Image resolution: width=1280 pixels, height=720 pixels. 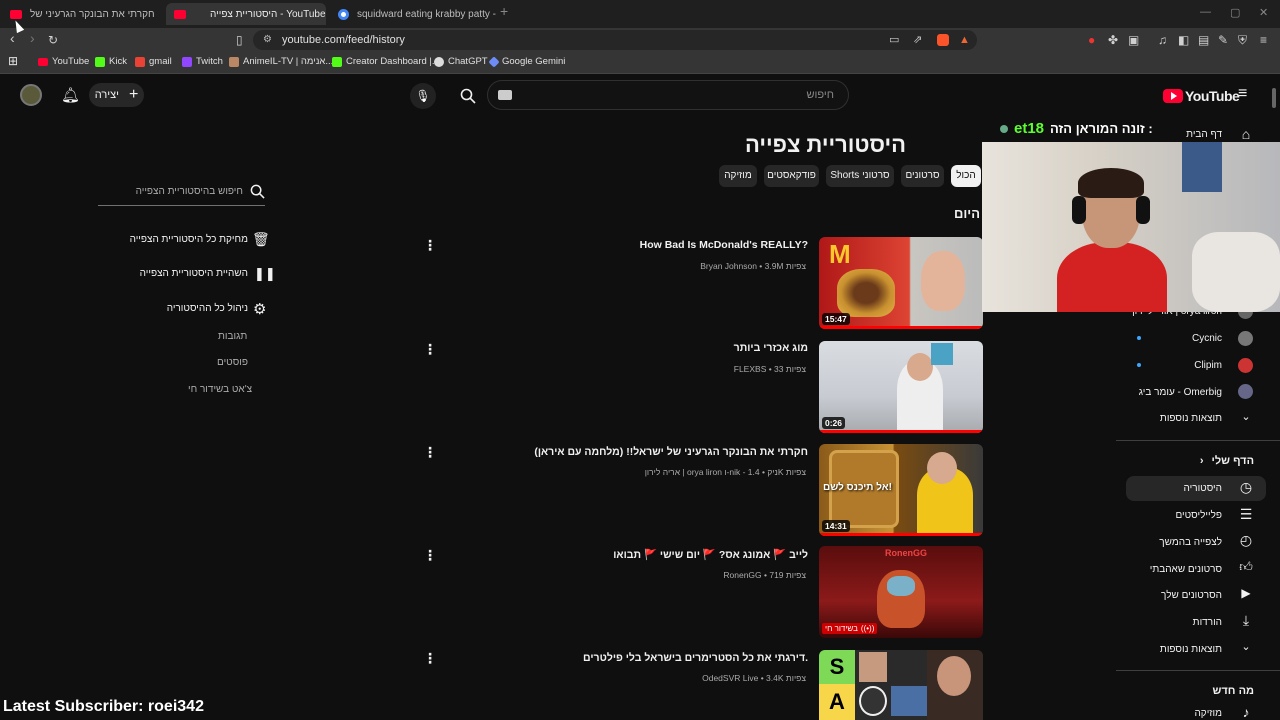 I want to click on clear-history-button: מחיקת כל היסטוריית הצפייה, so click(x=189, y=239).